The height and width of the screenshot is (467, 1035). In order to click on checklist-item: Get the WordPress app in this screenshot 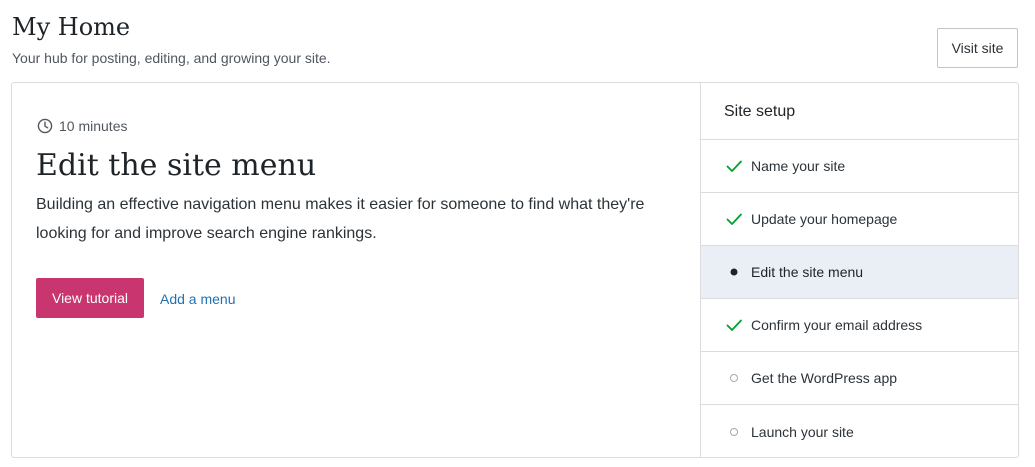, I will do `click(859, 378)`.